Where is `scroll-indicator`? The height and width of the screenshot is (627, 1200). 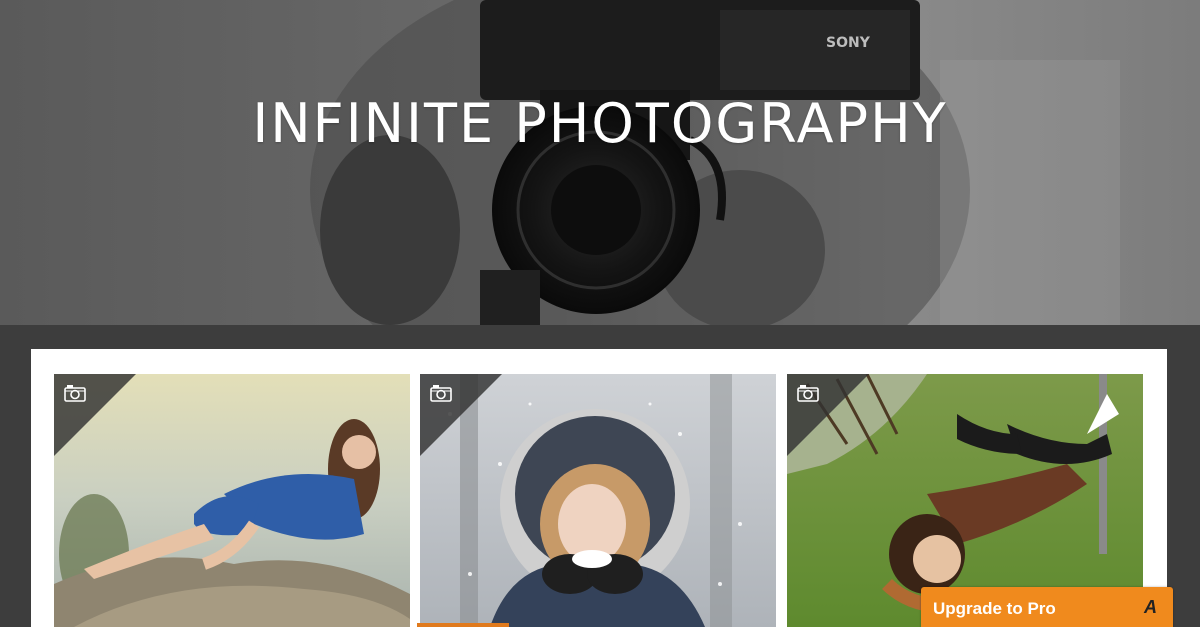 scroll-indicator is located at coordinates (463, 625).